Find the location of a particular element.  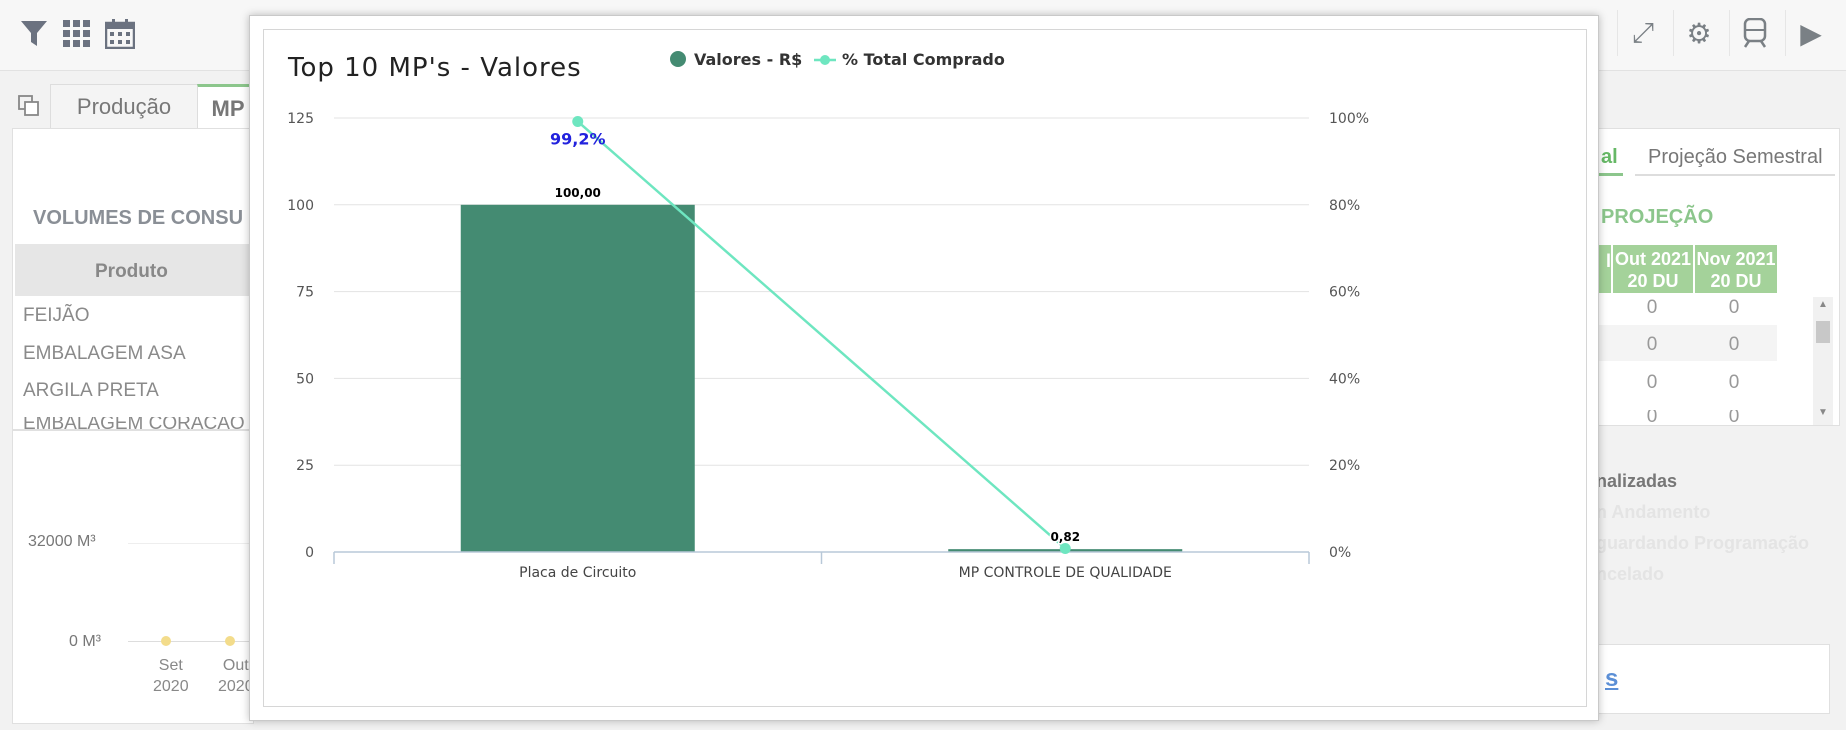

y2-tick-label: 20% is located at coordinates (1344, 466).